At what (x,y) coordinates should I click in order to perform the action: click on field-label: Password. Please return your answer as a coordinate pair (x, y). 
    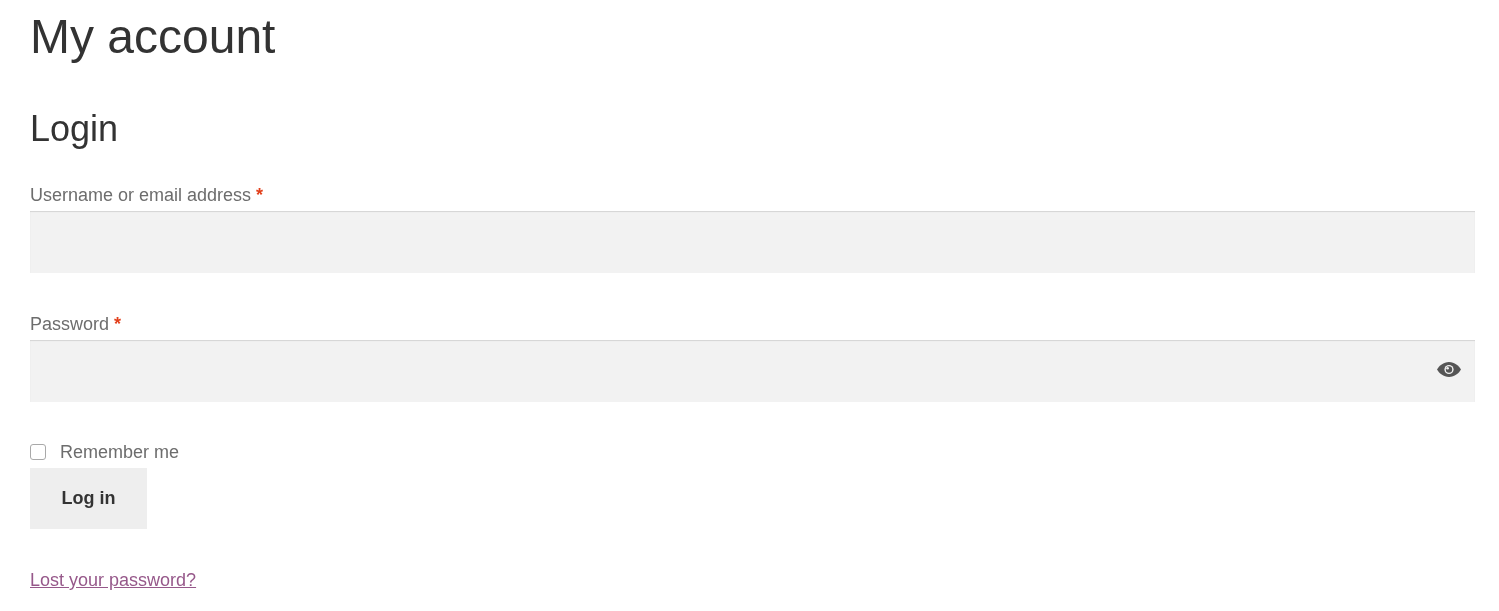
    Looking at the image, I should click on (70, 324).